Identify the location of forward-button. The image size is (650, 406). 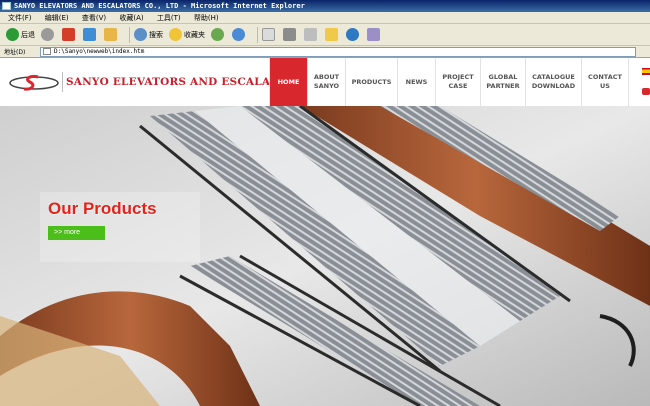
(48, 34).